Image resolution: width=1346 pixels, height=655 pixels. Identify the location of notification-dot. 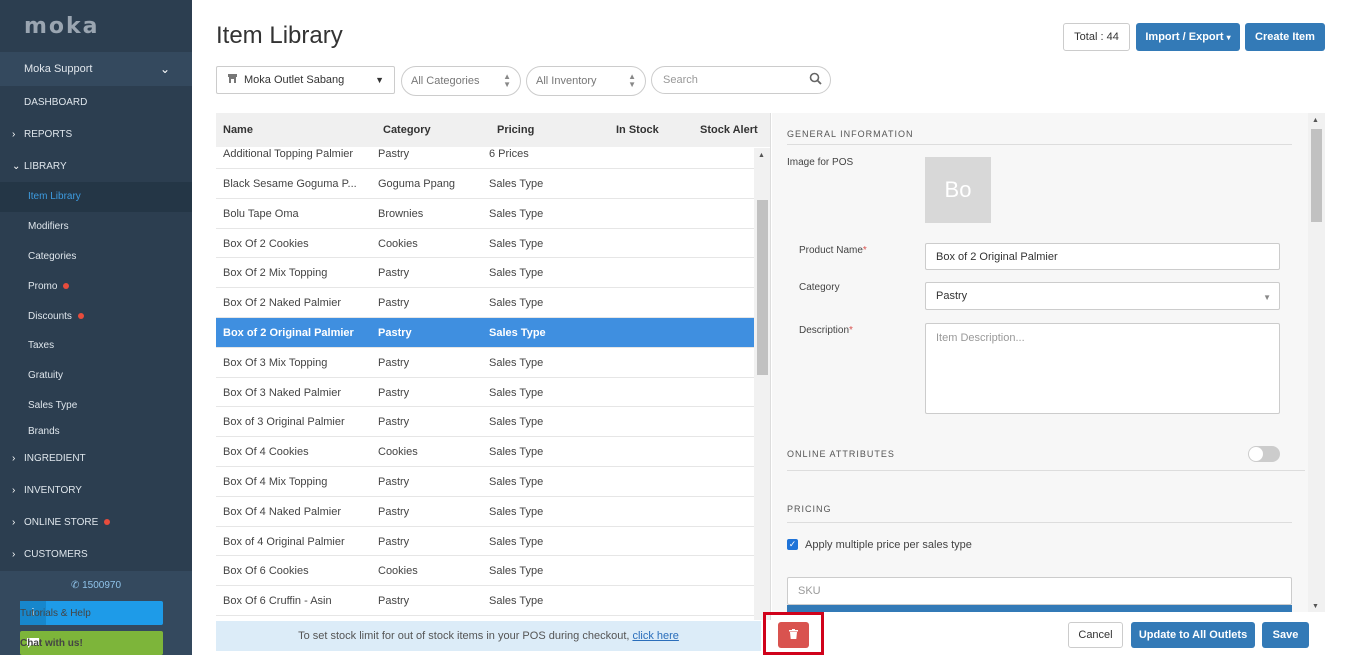
(66, 286).